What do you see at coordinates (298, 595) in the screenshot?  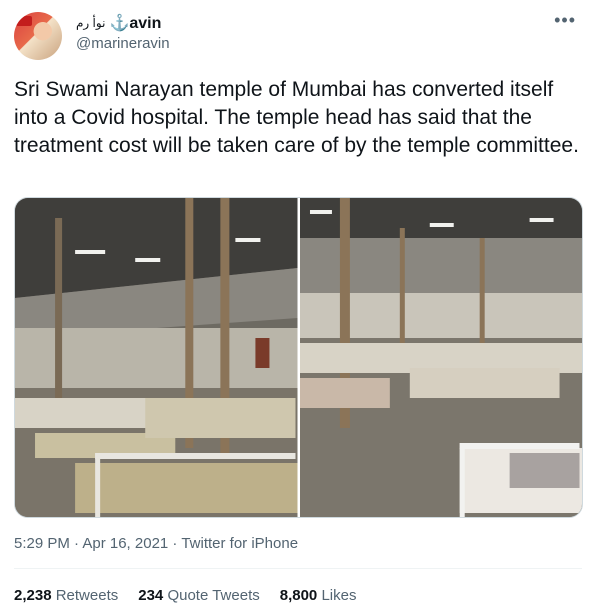 I see `likes-count: 8,800` at bounding box center [298, 595].